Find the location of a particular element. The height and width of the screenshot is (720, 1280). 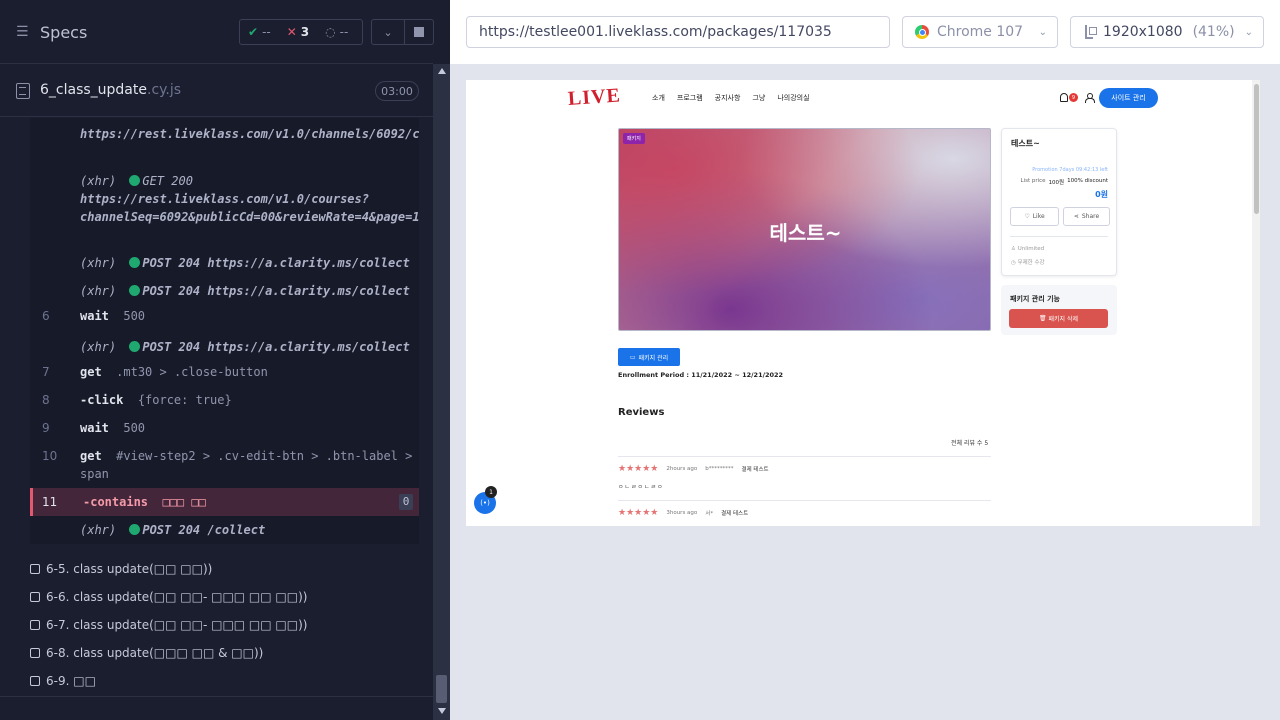

broadcast-icon: (•) is located at coordinates (485, 503).